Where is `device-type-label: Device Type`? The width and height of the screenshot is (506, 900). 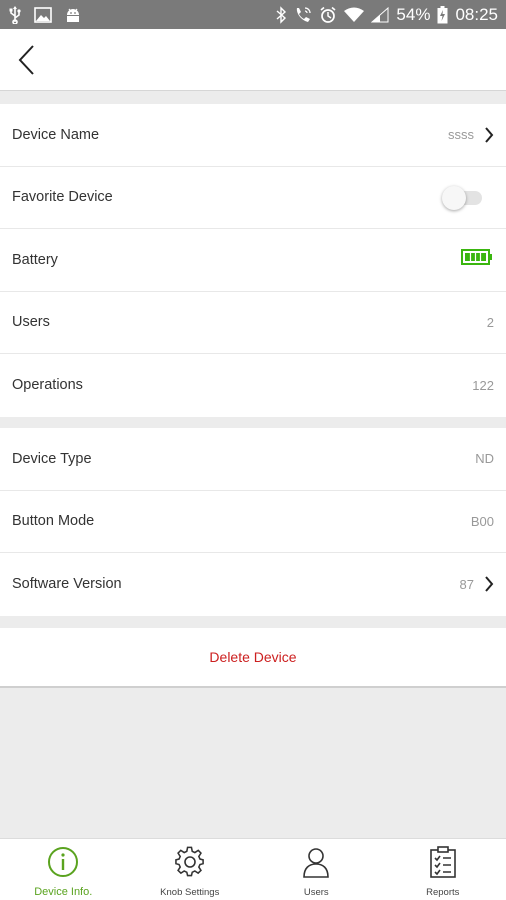
device-type-label: Device Type is located at coordinates (52, 458).